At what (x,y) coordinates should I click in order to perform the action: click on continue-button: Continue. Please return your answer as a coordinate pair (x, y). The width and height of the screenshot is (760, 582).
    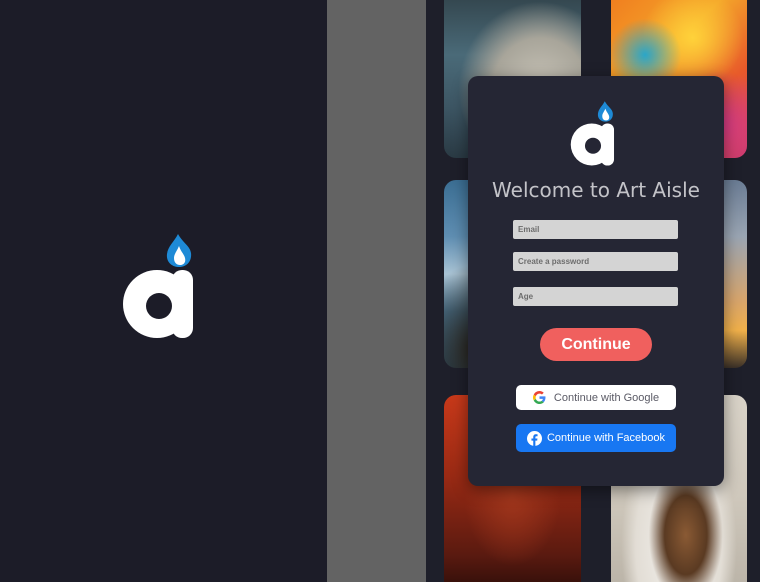
    Looking at the image, I should click on (596, 344).